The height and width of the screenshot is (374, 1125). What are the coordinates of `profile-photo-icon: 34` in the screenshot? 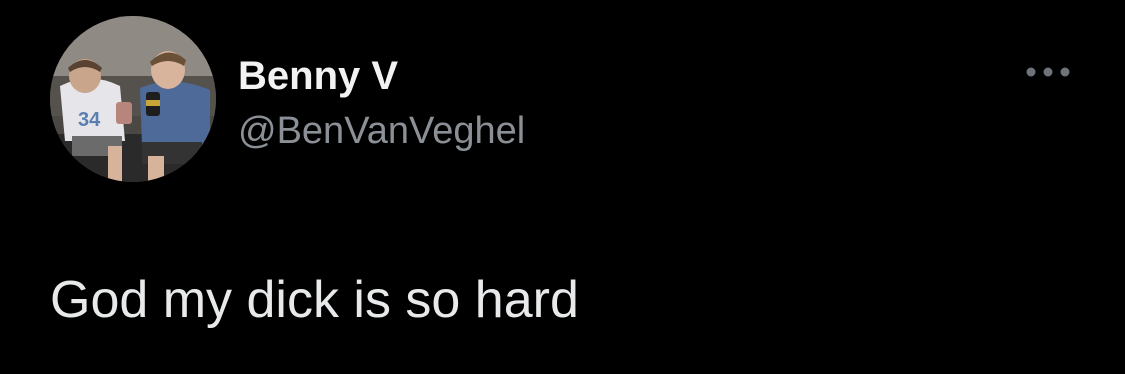 It's located at (133, 99).